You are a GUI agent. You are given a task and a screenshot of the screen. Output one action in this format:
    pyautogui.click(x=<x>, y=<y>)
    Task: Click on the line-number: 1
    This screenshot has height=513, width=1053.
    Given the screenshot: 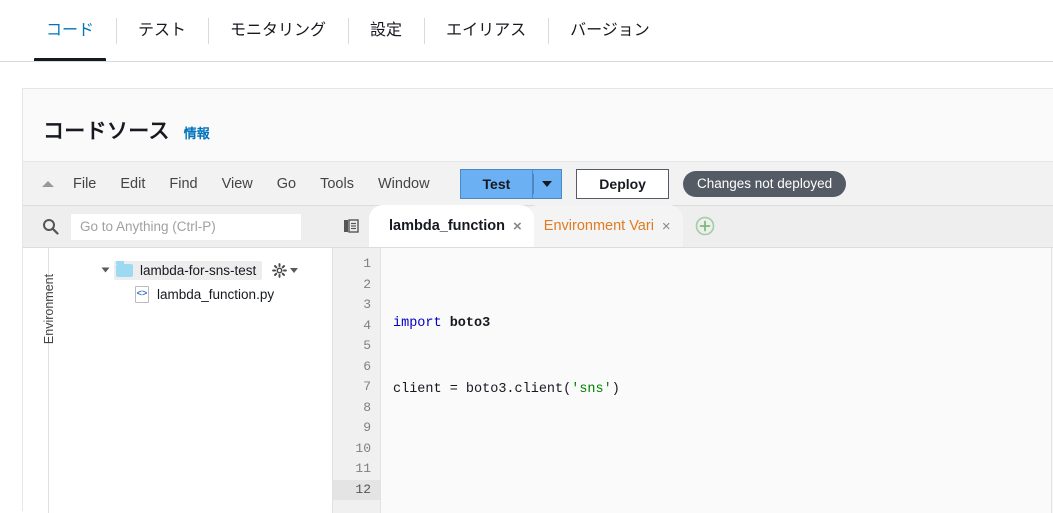 What is the action you would take?
    pyautogui.click(x=356, y=264)
    